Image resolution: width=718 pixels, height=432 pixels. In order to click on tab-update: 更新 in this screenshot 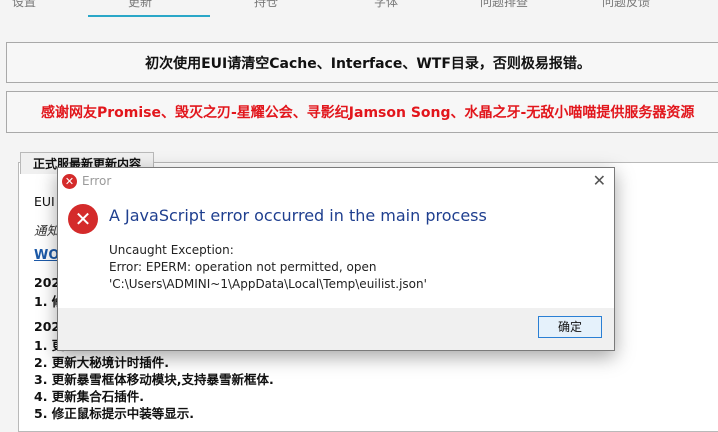, I will do `click(140, 5)`.